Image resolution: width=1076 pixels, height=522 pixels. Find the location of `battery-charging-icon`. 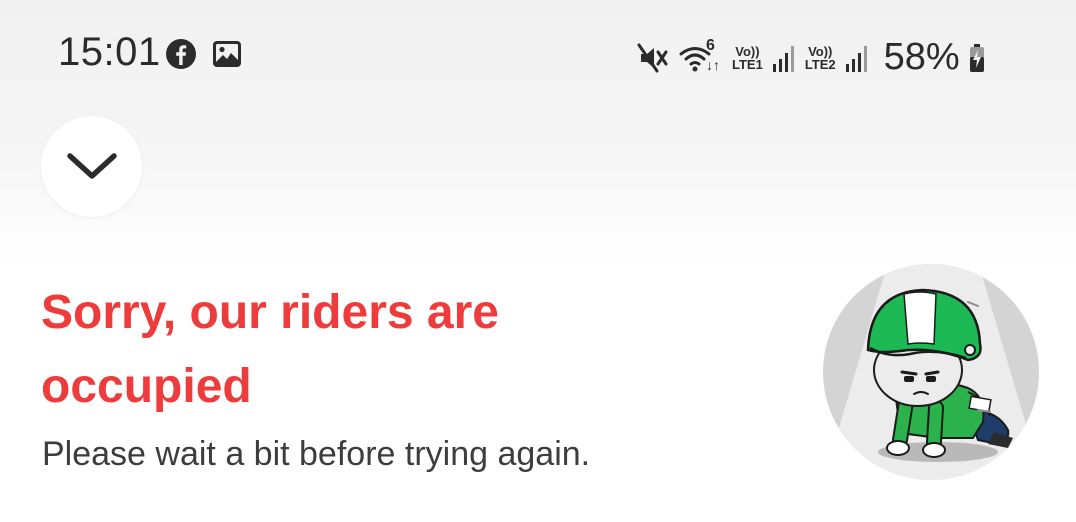

battery-charging-icon is located at coordinates (976, 57).